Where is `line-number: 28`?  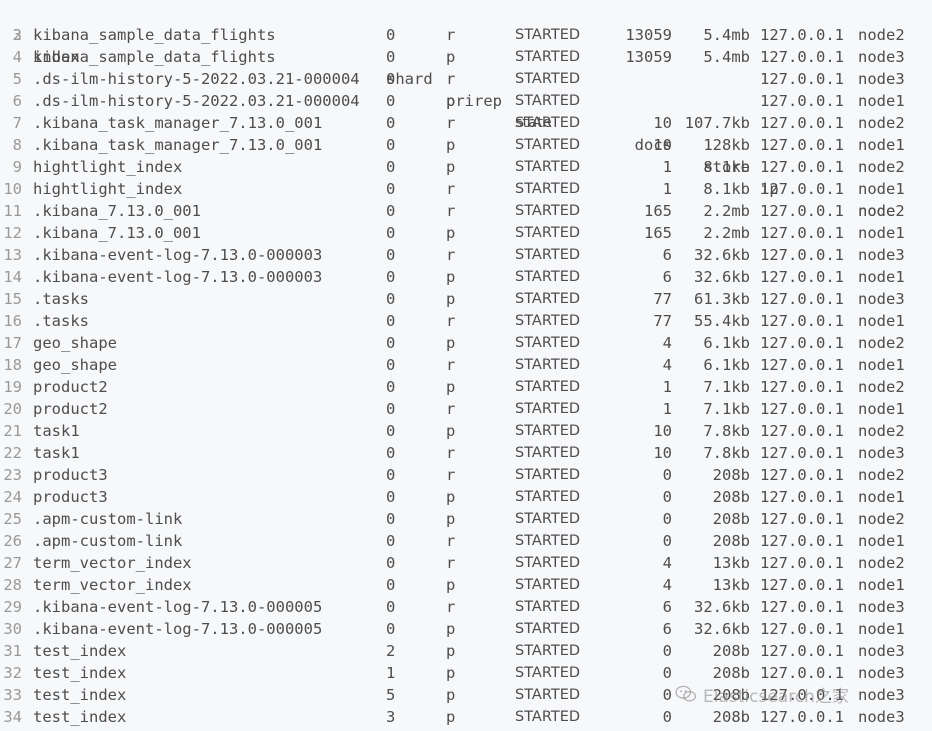
line-number: 28 is located at coordinates (12, 585).